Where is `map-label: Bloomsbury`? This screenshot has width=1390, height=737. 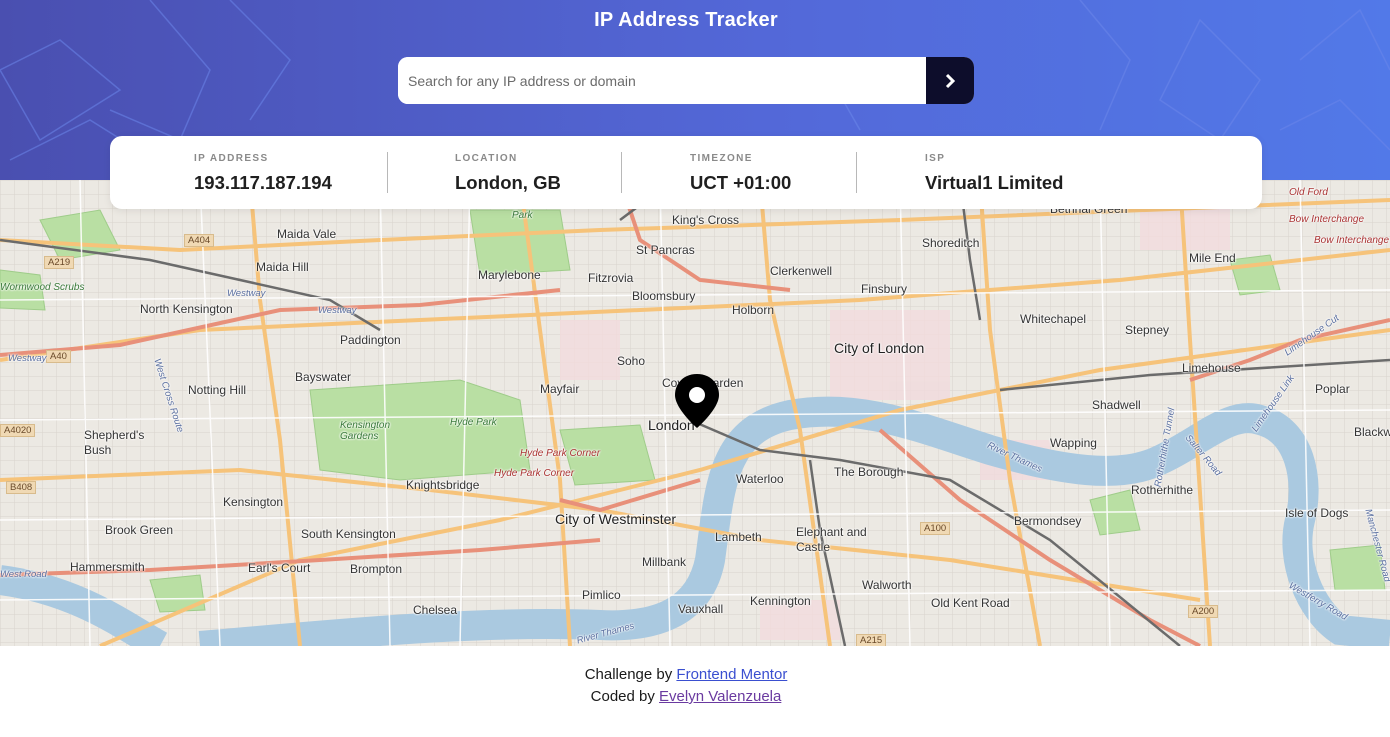
map-label: Bloomsbury is located at coordinates (664, 296).